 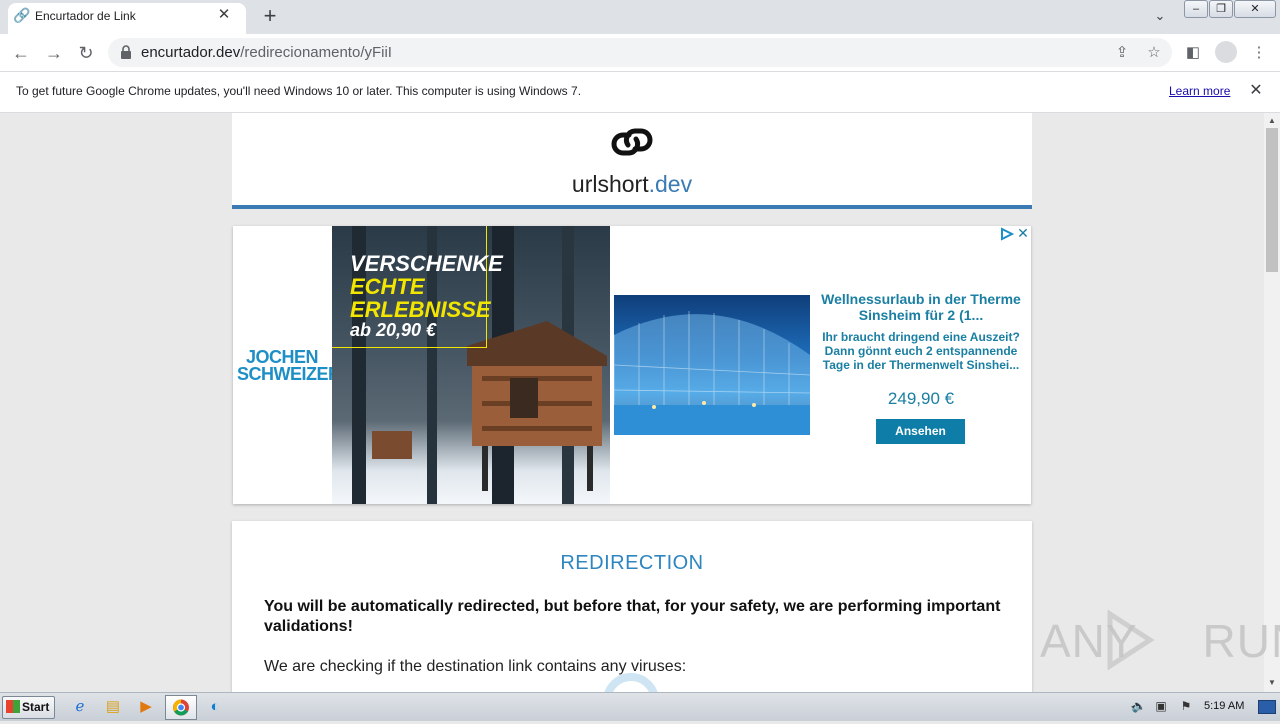 What do you see at coordinates (126, 52) in the screenshot?
I see `lock-icon` at bounding box center [126, 52].